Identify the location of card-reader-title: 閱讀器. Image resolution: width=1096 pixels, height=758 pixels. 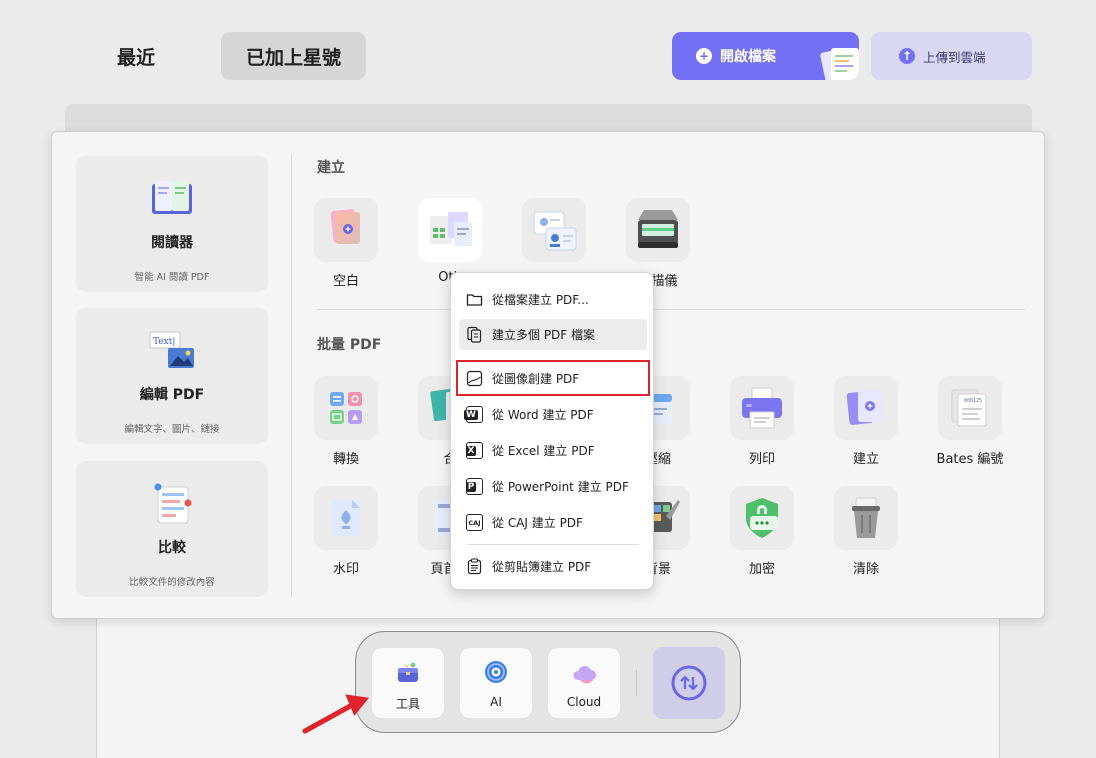
(172, 243).